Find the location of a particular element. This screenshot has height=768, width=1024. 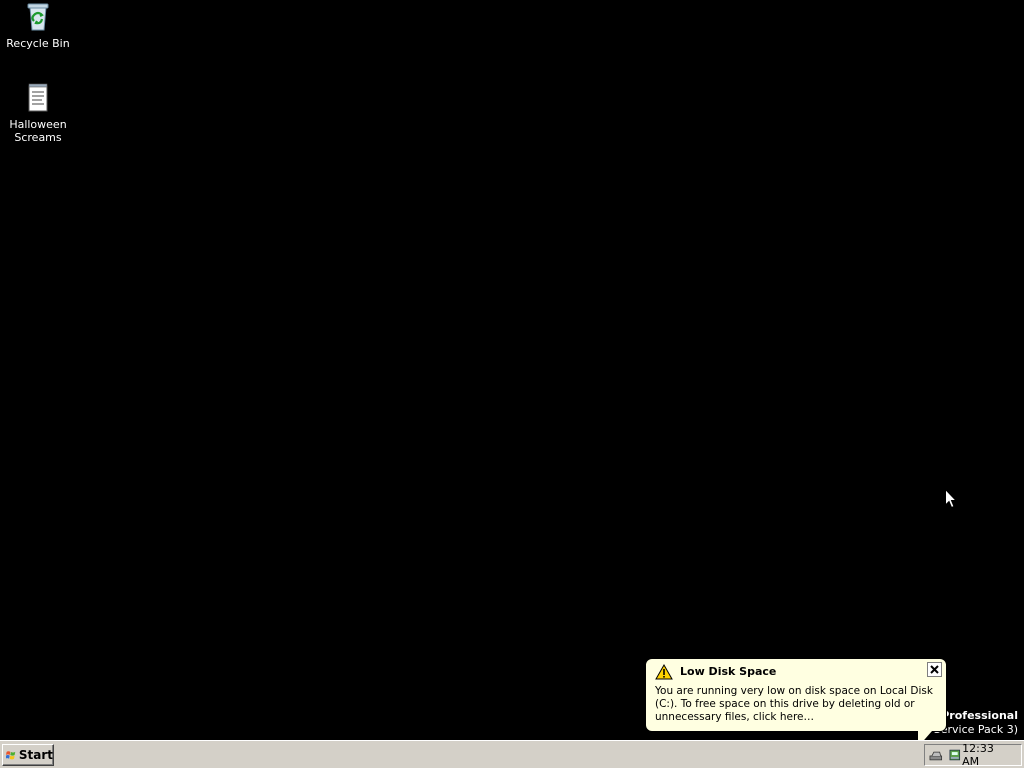

recycle-bin-icon is located at coordinates (38, 17).